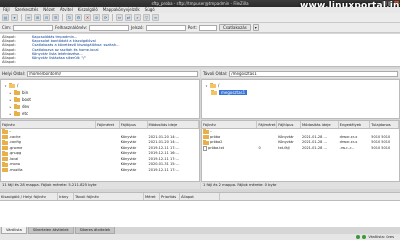  What do you see at coordinates (109, 27) in the screenshot?
I see `username-input` at bounding box center [109, 27].